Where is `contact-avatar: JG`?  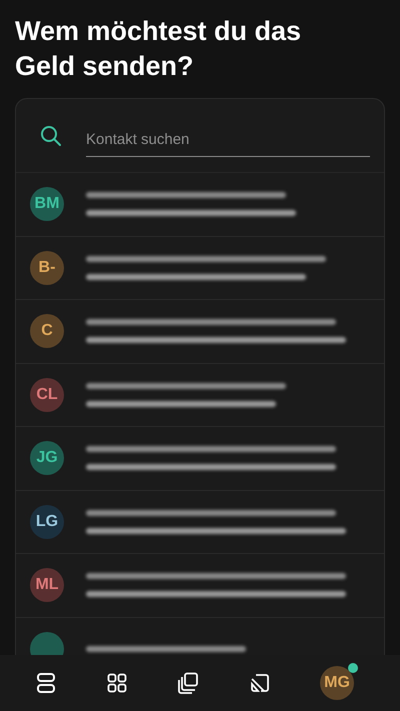 contact-avatar: JG is located at coordinates (47, 458).